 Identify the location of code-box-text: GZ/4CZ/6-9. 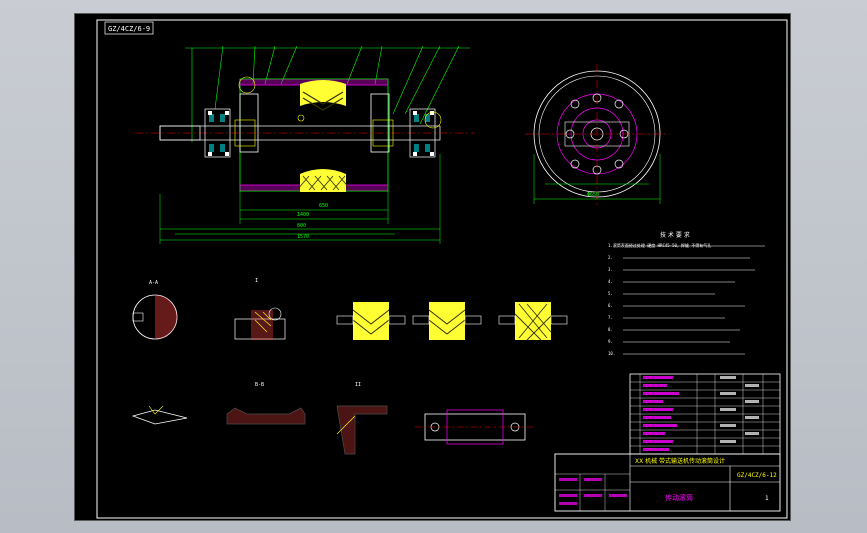
(129, 29).